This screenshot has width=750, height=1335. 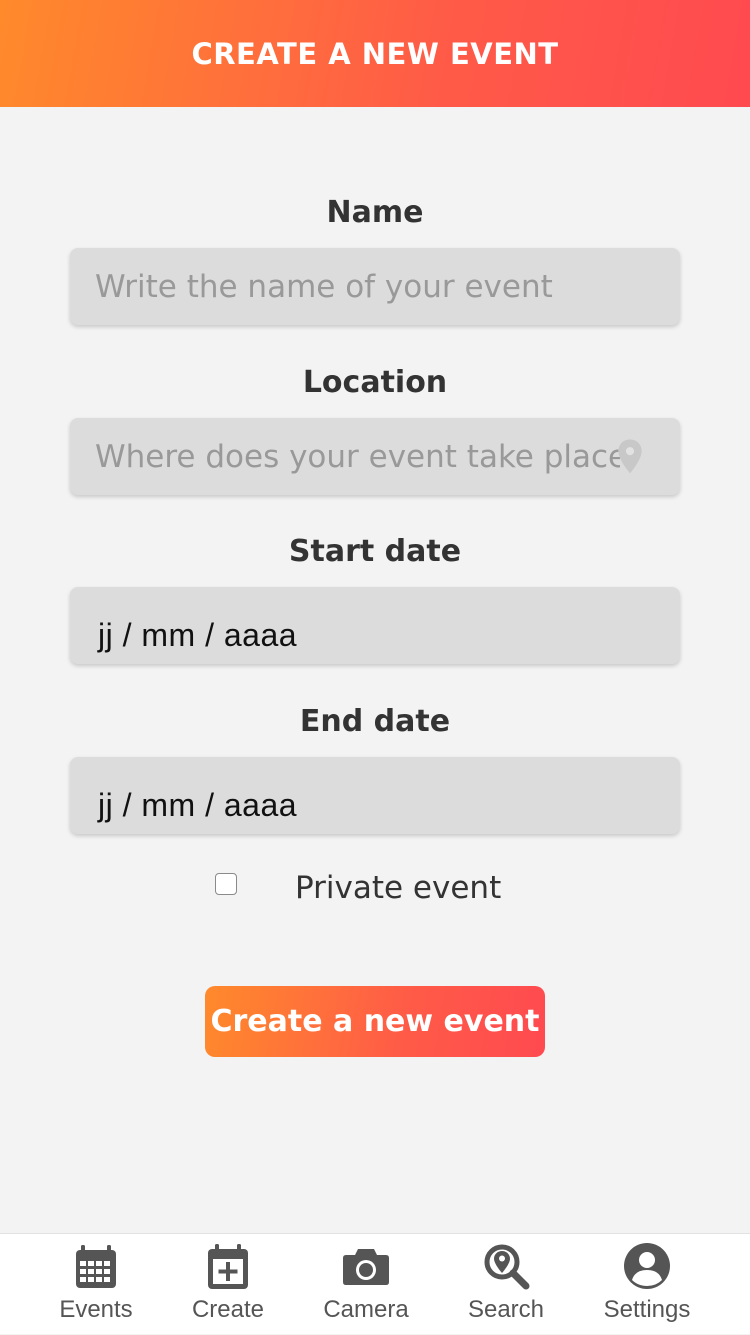 I want to click on calendar-grid-icon, so click(x=96, y=1266).